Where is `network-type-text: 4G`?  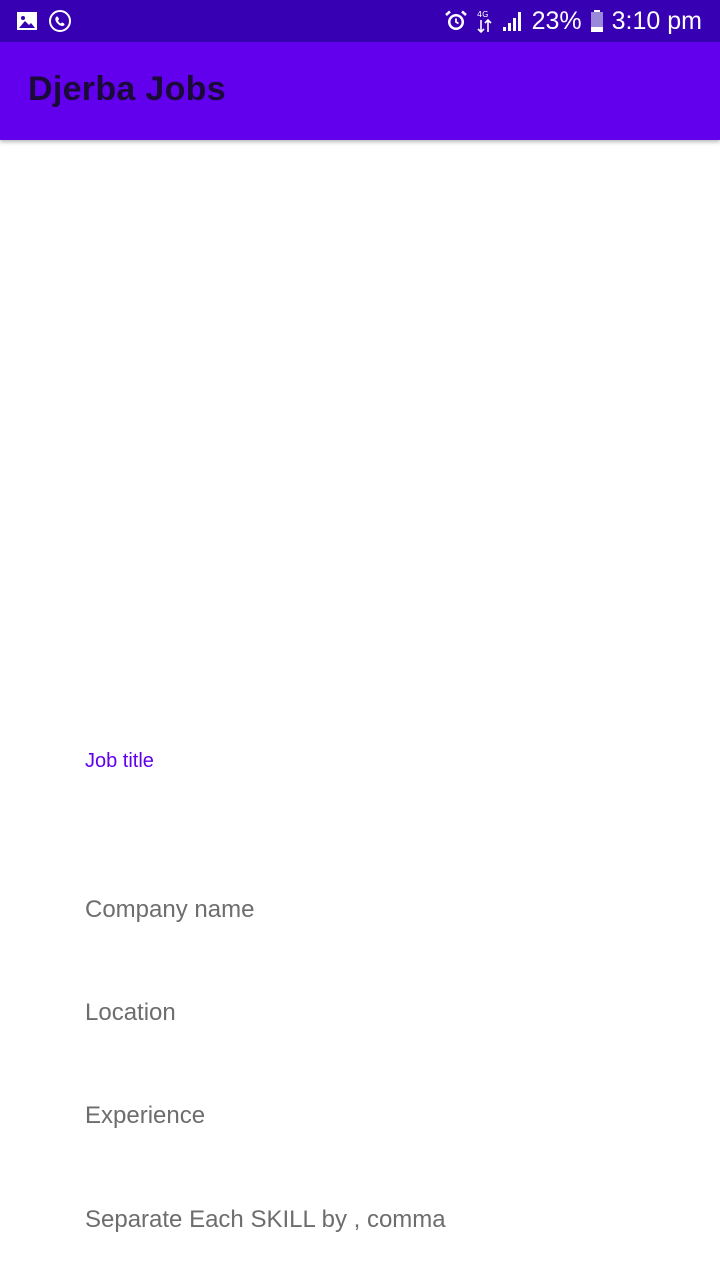
network-type-text: 4G is located at coordinates (482, 14).